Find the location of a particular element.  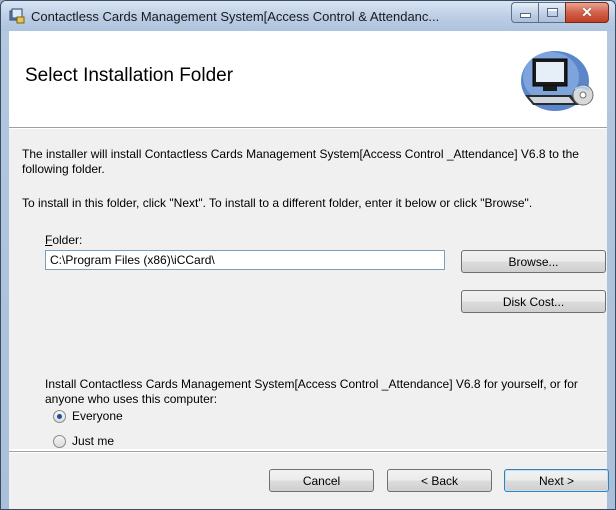

radio-selected-dot is located at coordinates (59, 416).